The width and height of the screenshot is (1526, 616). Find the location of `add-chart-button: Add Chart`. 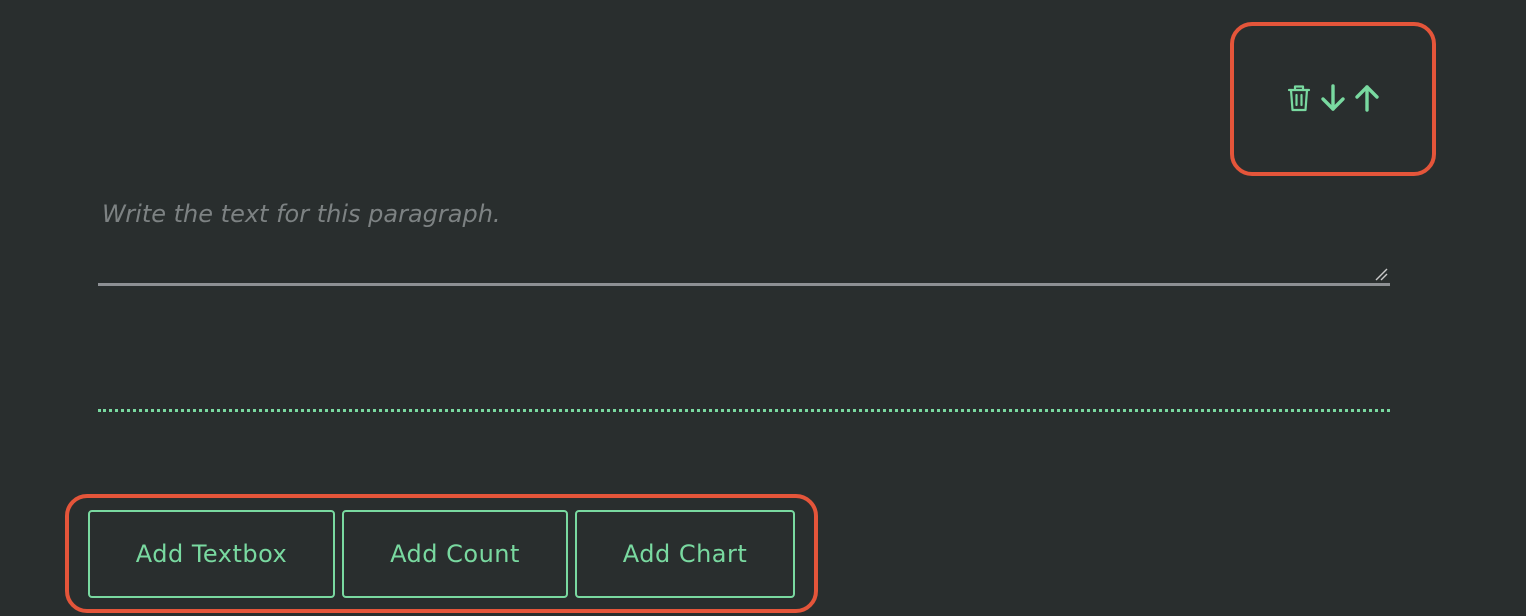

add-chart-button: Add Chart is located at coordinates (685, 554).